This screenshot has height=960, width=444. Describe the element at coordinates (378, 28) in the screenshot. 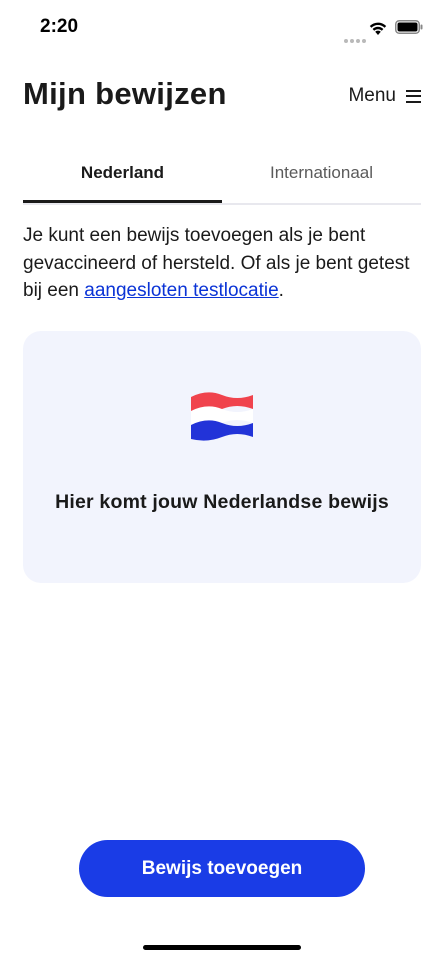

I see `wifi-icon` at that location.